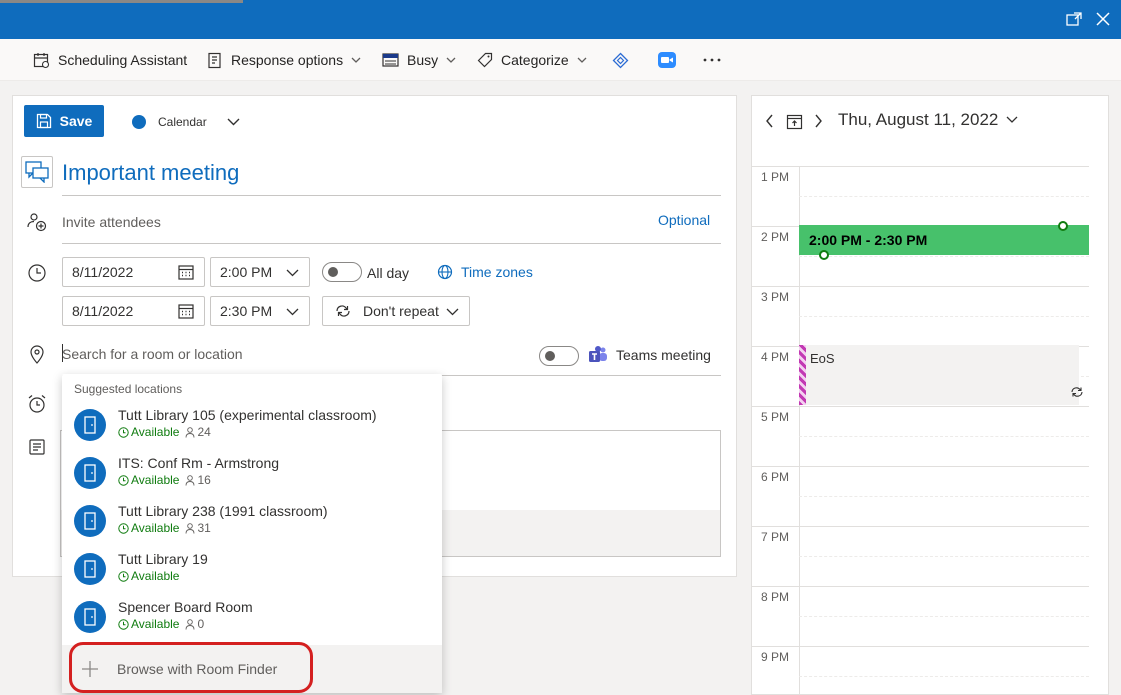  What do you see at coordinates (185, 607) in the screenshot?
I see `room-name: Spencer Board Room` at bounding box center [185, 607].